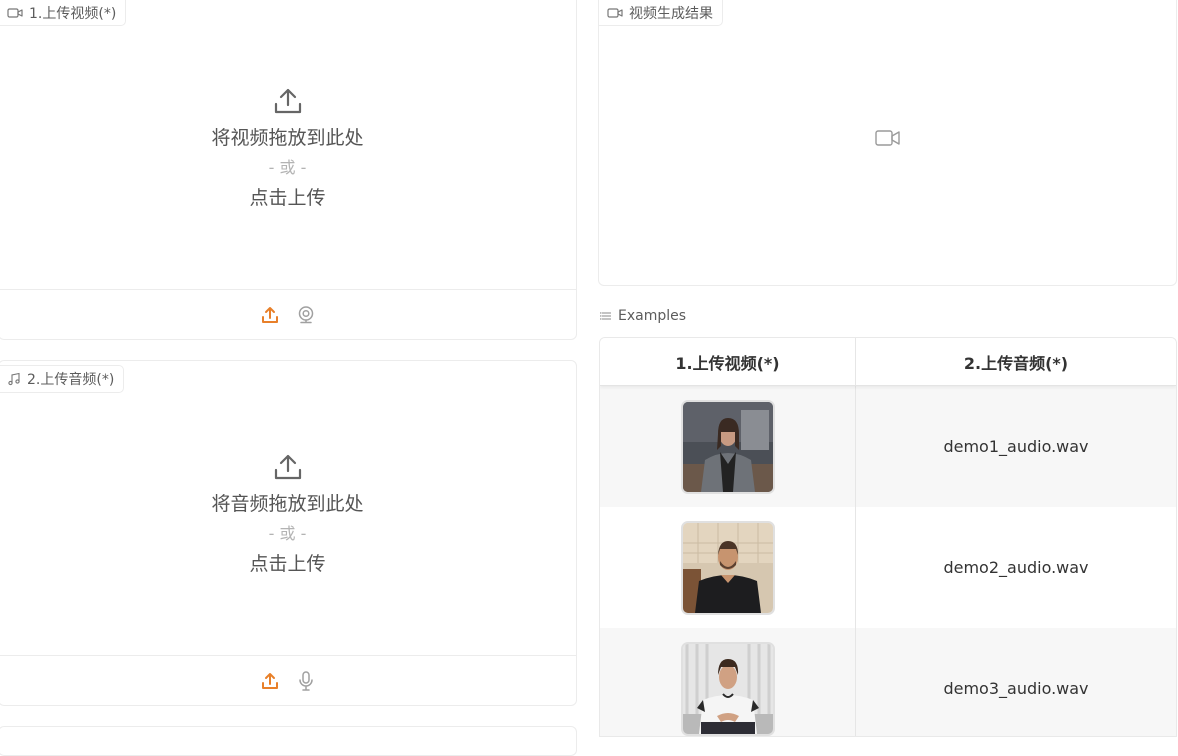  I want to click on audio-source-toolbar, so click(288, 680).